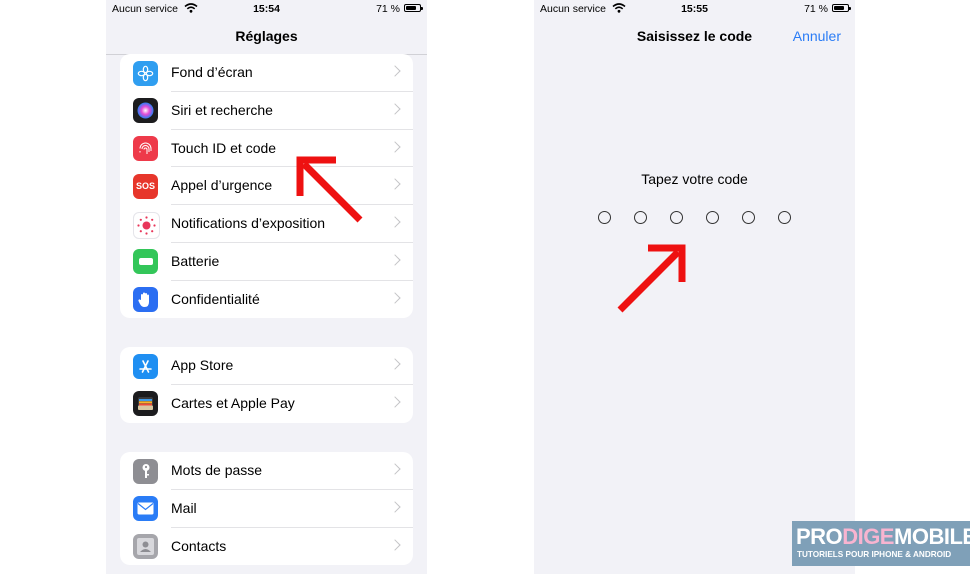 The height and width of the screenshot is (574, 970). I want to click on exposure-icon, so click(146, 225).